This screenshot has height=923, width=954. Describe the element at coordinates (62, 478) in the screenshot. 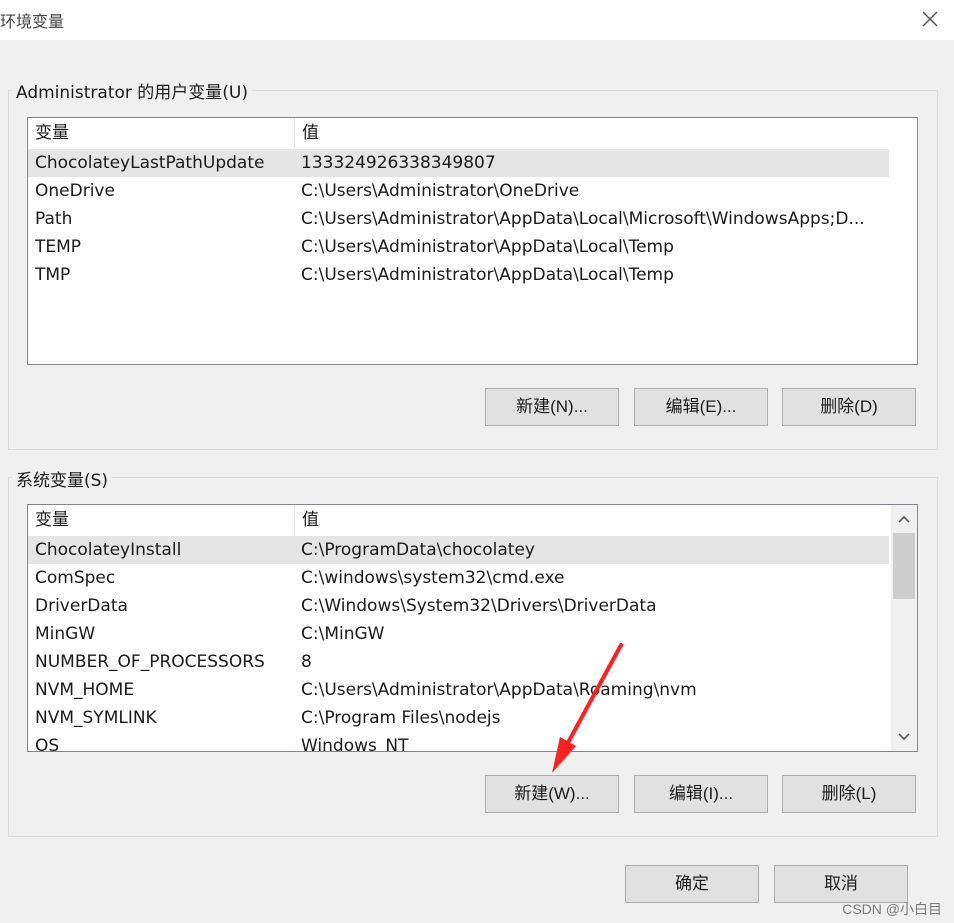

I see `system-vars-label: 系统变量(S)` at that location.